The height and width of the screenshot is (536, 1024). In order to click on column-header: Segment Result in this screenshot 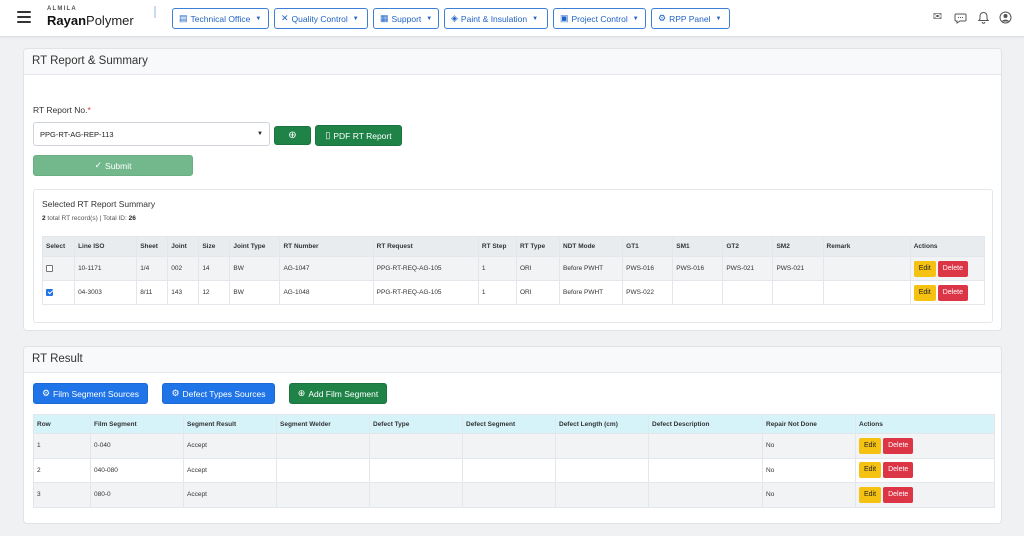, I will do `click(230, 424)`.